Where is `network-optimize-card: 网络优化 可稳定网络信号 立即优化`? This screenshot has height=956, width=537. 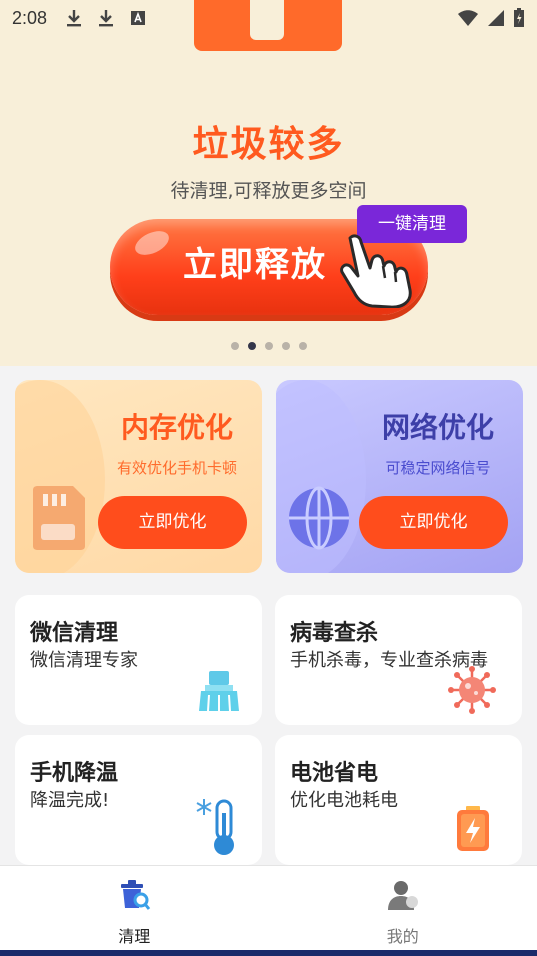
network-optimize-card: 网络优化 可稳定网络信号 立即优化 is located at coordinates (399, 476).